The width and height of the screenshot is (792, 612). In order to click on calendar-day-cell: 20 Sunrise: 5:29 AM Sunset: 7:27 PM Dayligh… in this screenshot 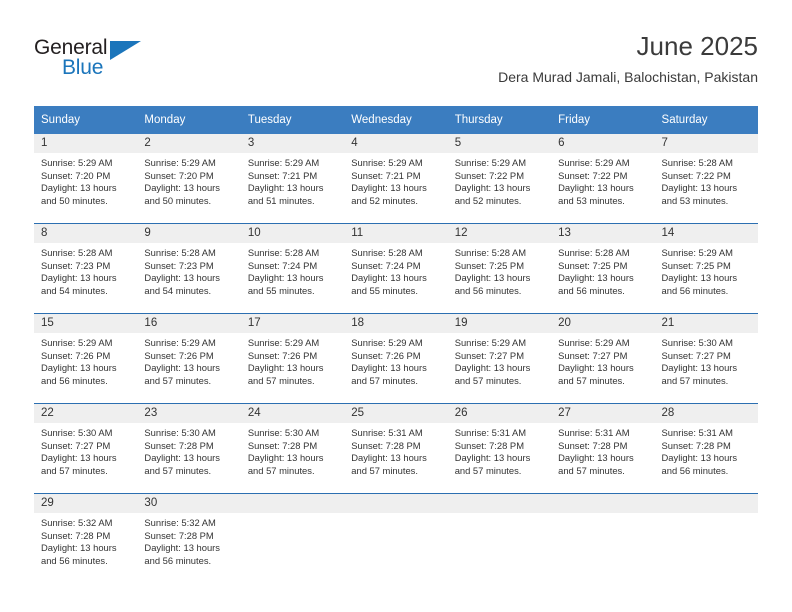, I will do `click(603, 358)`.